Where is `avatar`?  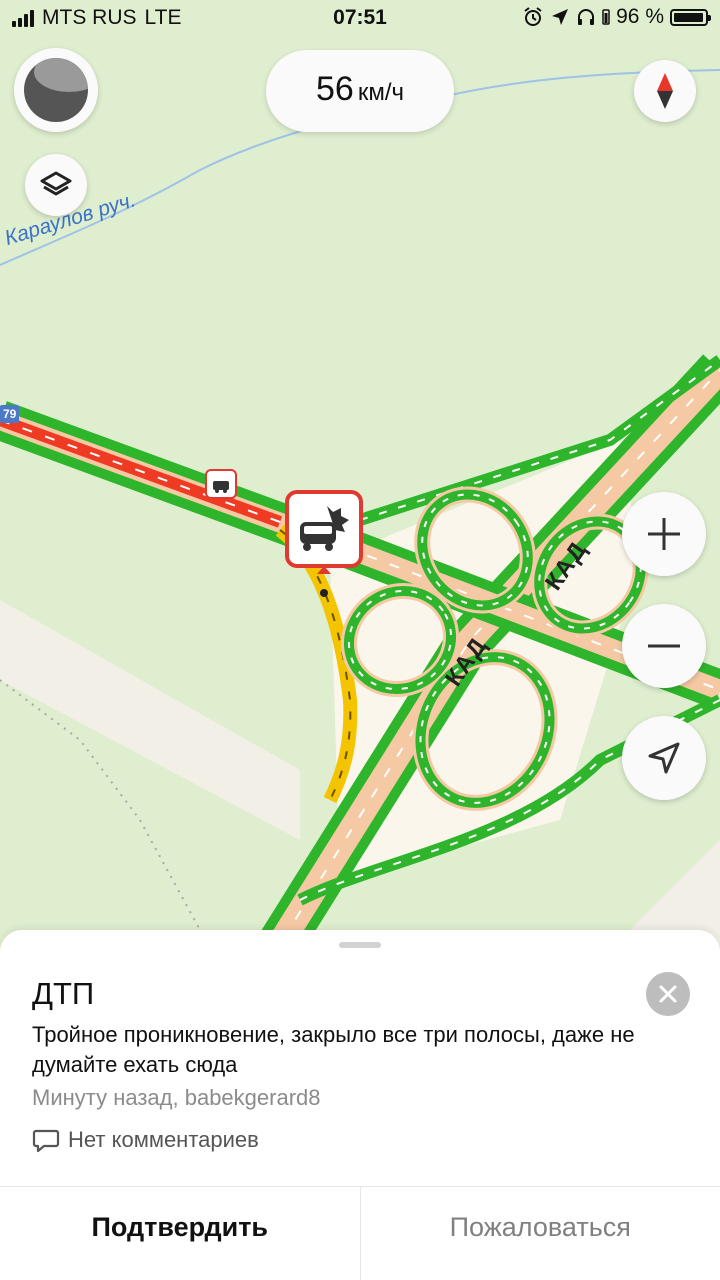 avatar is located at coordinates (56, 90).